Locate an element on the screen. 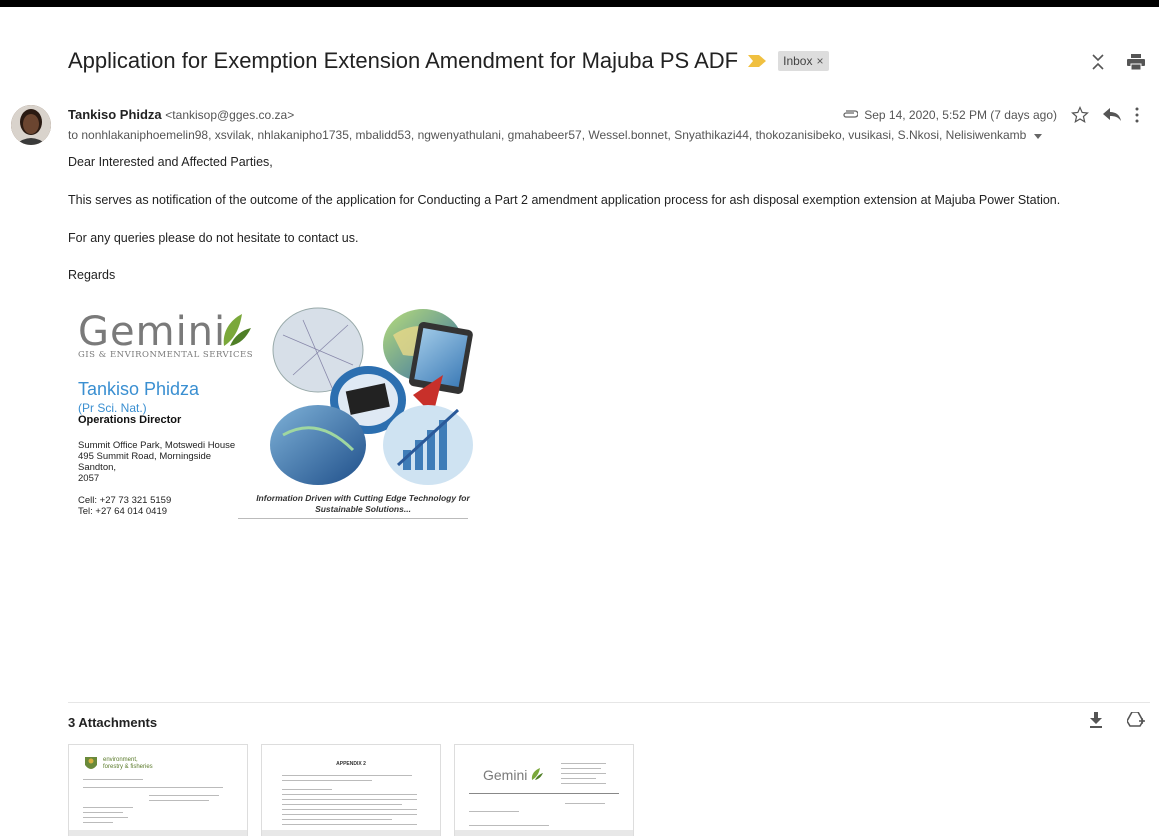  reply-icon is located at coordinates (1112, 115).